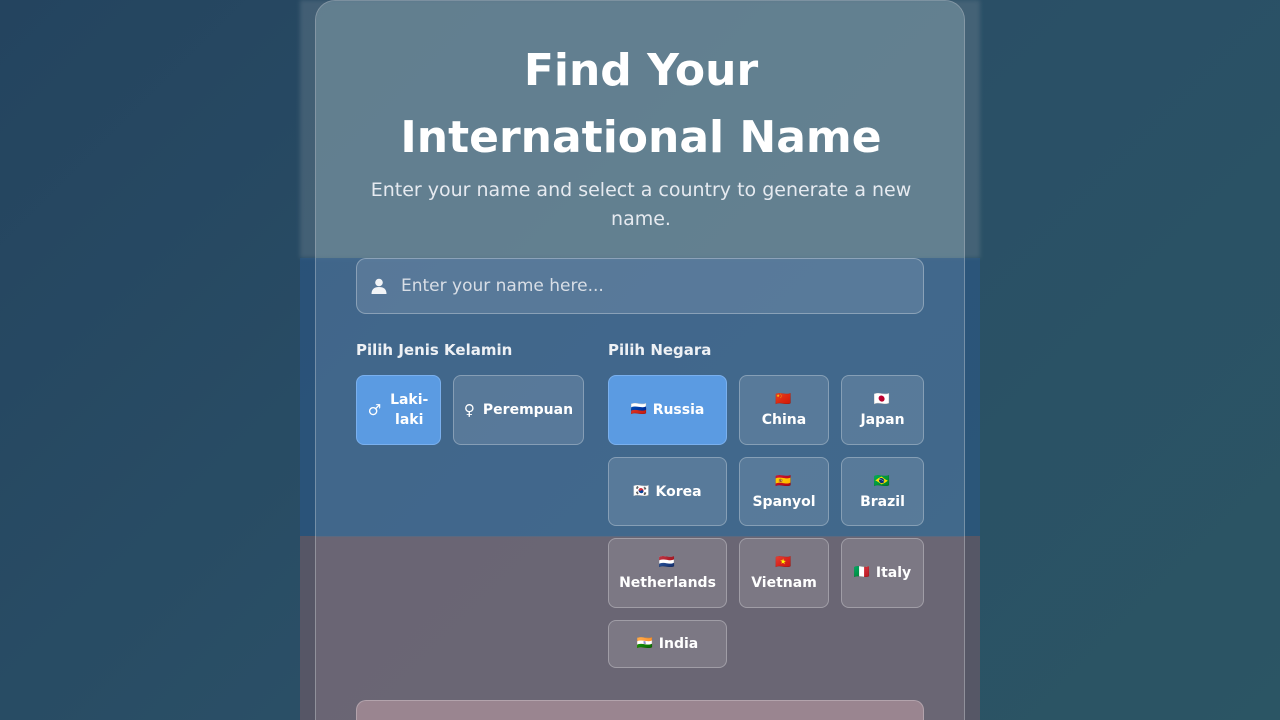 This screenshot has width=1280, height=720. I want to click on country-option-label: Brazil, so click(882, 501).